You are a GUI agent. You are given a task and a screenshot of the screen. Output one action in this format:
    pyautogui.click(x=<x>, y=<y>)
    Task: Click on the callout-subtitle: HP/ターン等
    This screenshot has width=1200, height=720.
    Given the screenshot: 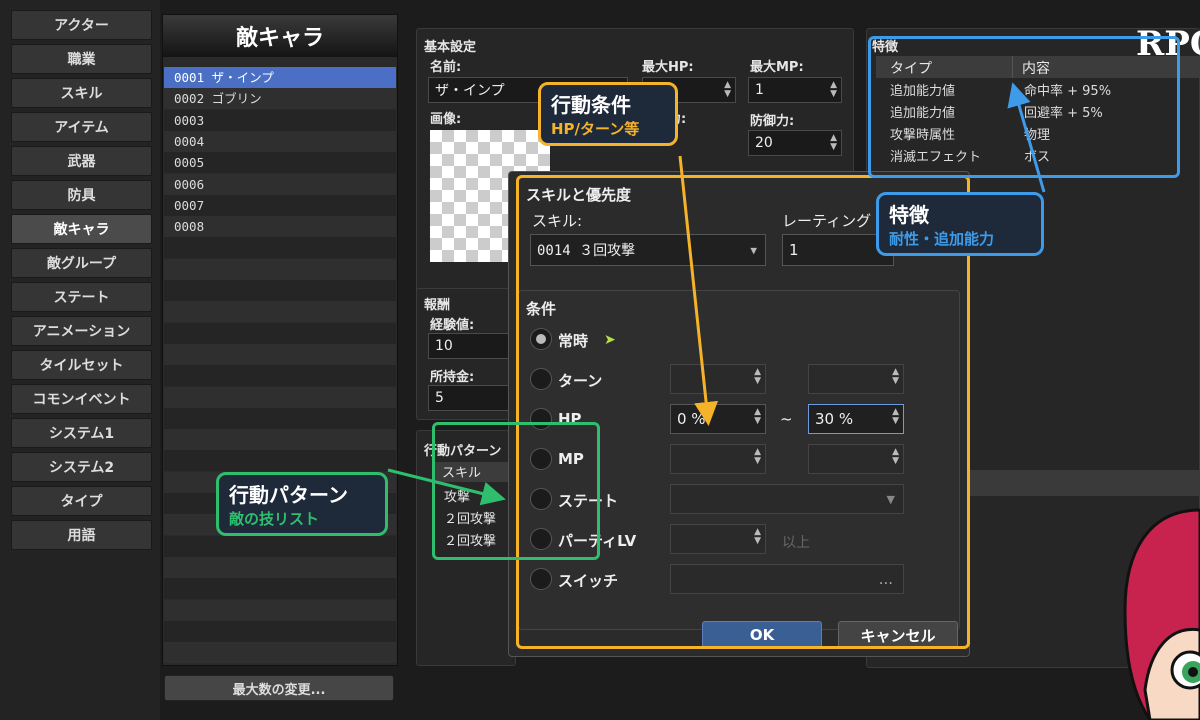 What is the action you would take?
    pyautogui.click(x=595, y=129)
    